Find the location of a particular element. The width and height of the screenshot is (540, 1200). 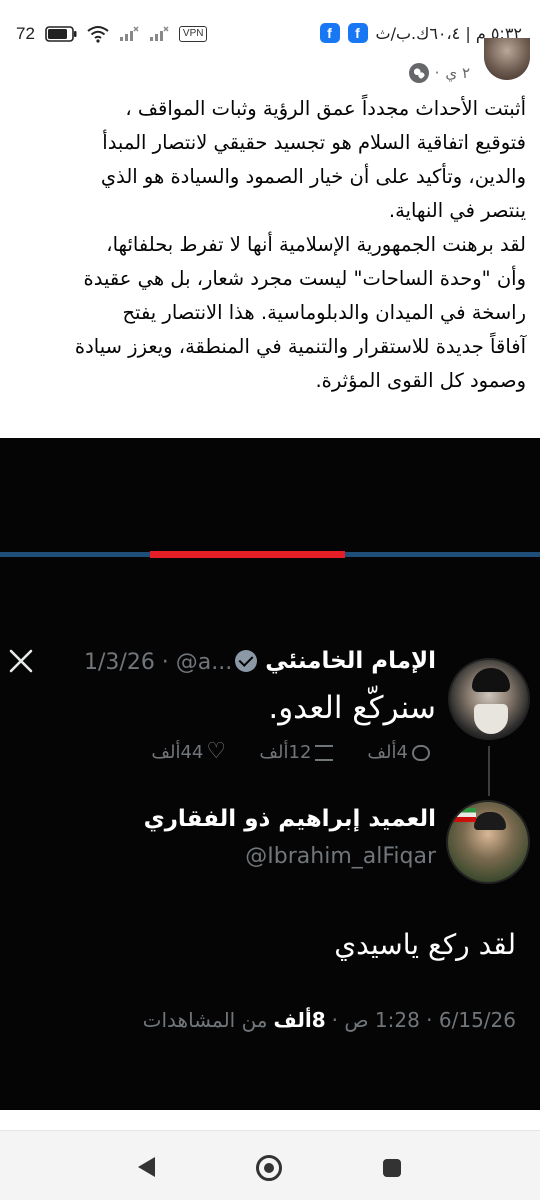

reply-avatar is located at coordinates (488, 842).